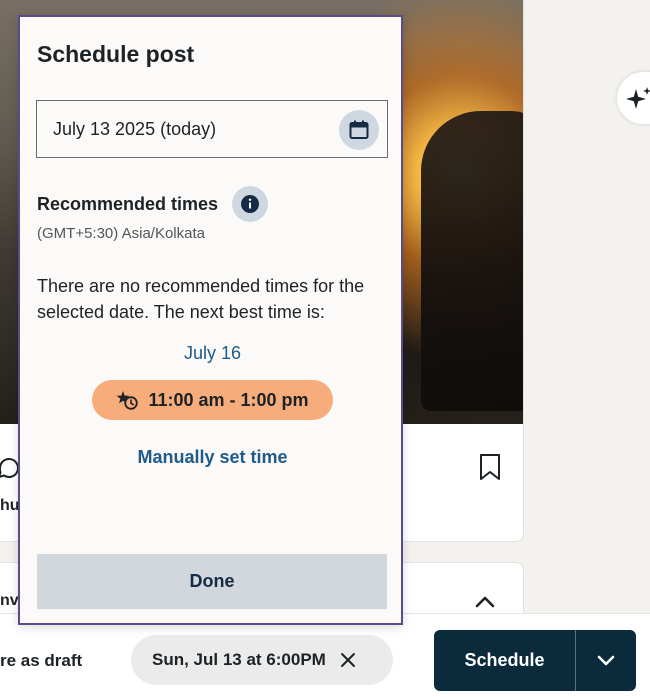  What do you see at coordinates (135, 128) in the screenshot?
I see `date-field-value: July 13 2025 (today)` at bounding box center [135, 128].